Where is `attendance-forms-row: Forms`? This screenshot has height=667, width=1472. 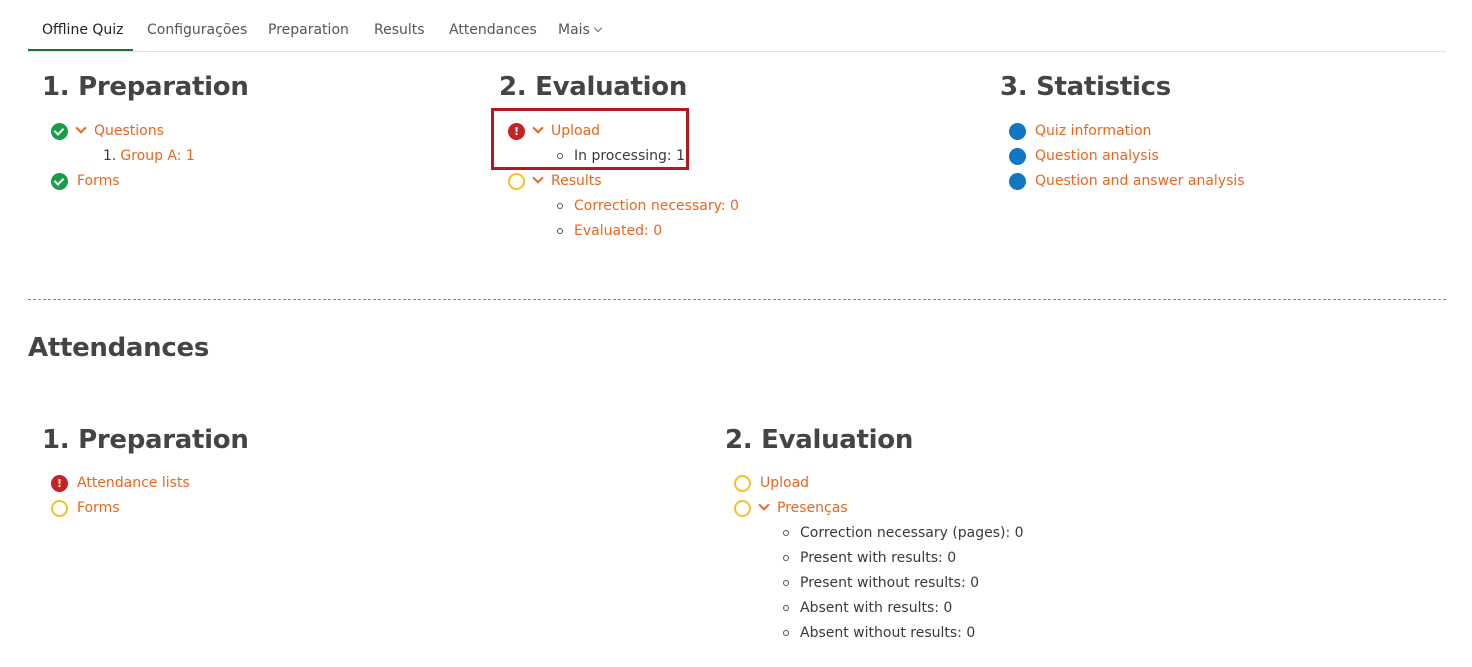 attendance-forms-row: Forms is located at coordinates (85, 508).